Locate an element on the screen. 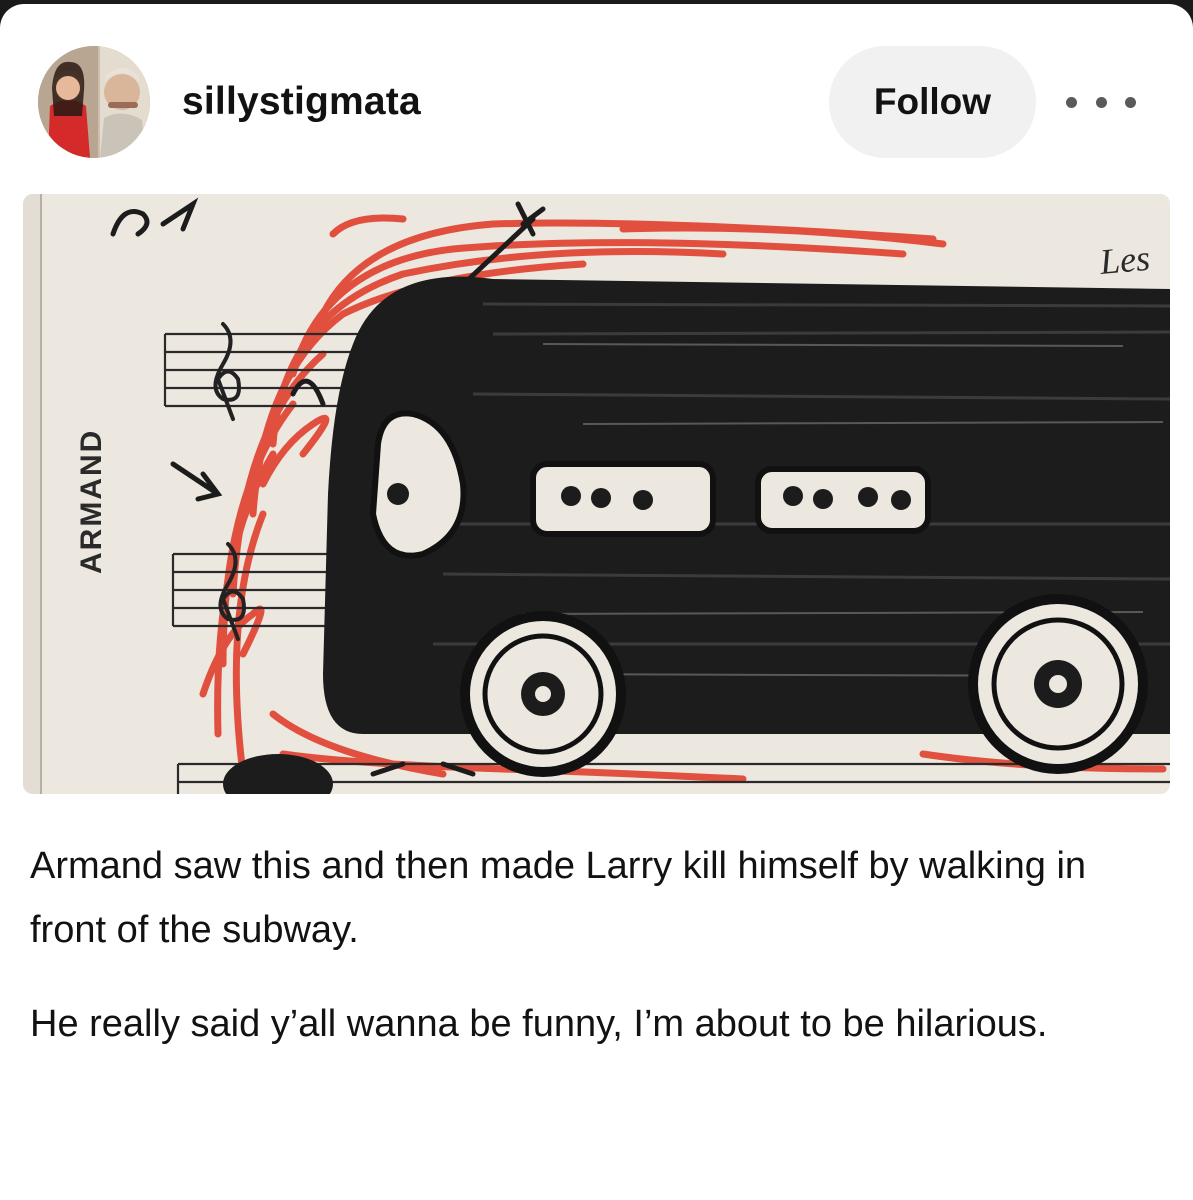 The image size is (1193, 1200). follow-button: Follow is located at coordinates (932, 102).